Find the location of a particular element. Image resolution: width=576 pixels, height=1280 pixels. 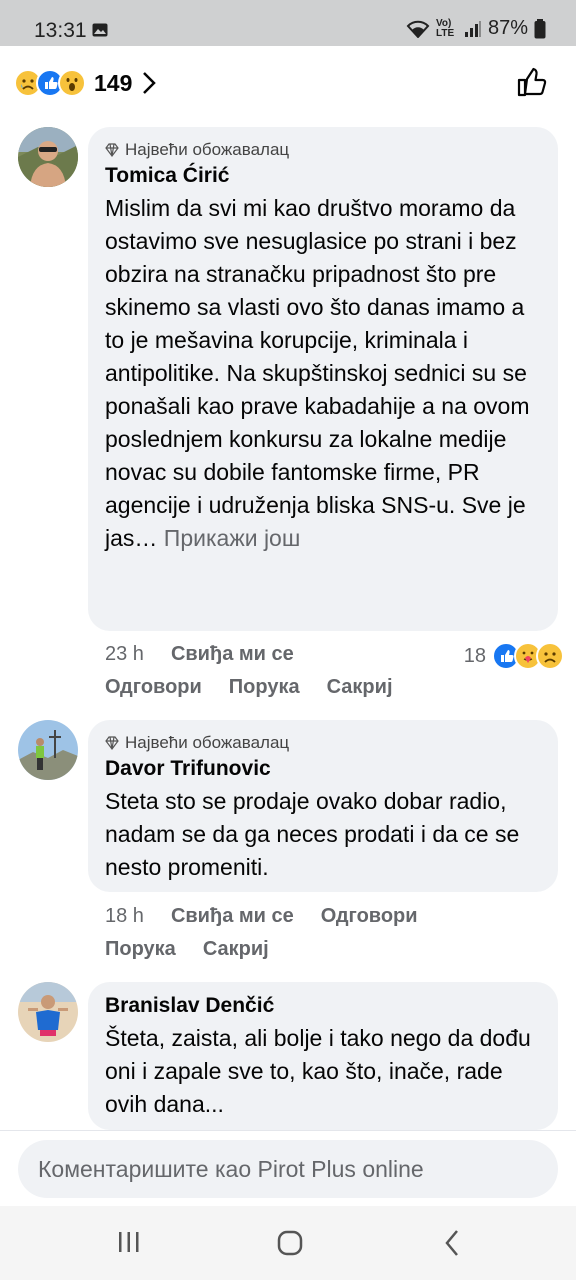

comment-input: Коментаришите као Pirot Plus online is located at coordinates (288, 1169).